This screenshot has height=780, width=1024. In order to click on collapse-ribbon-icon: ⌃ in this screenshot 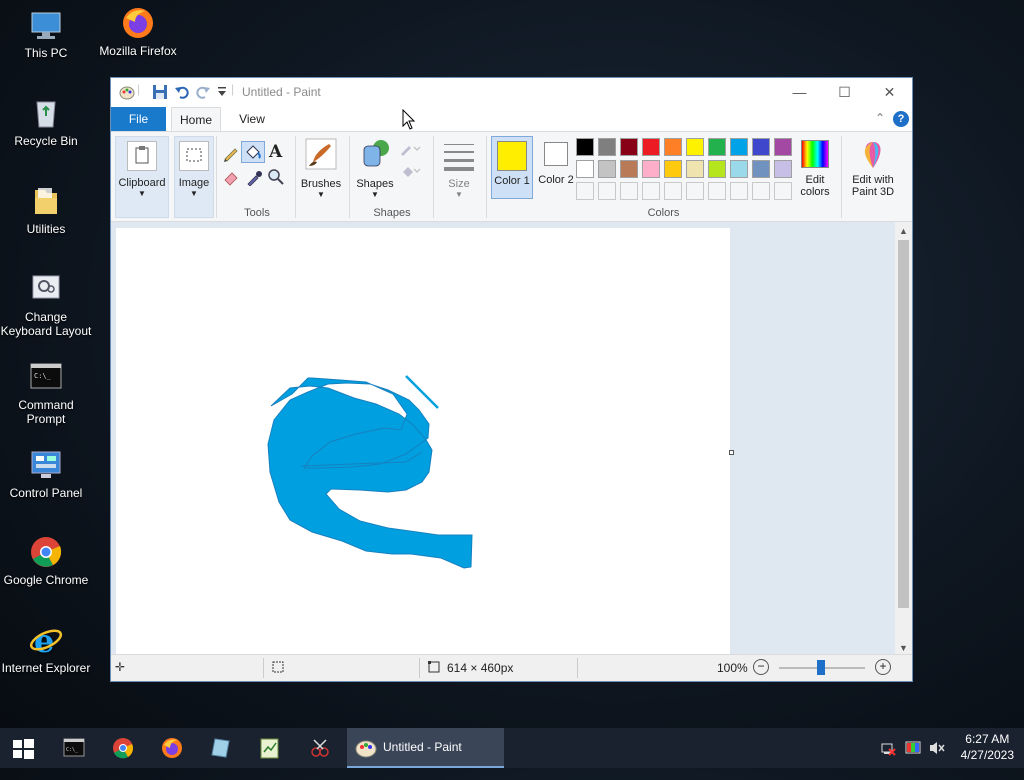, I will do `click(880, 118)`.